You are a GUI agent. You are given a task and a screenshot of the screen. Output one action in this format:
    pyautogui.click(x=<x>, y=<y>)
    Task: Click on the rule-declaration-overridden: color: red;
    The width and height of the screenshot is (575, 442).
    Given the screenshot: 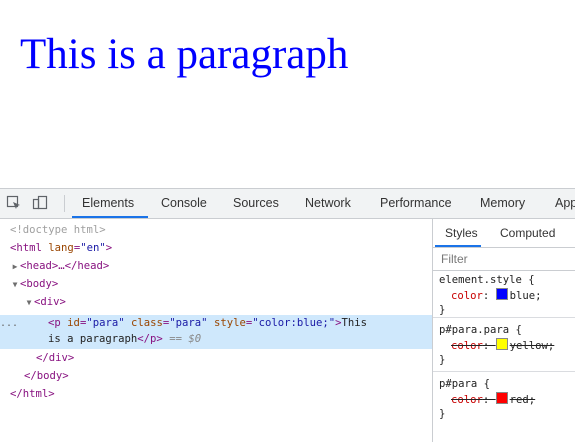 What is the action you would take?
    pyautogui.click(x=507, y=399)
    